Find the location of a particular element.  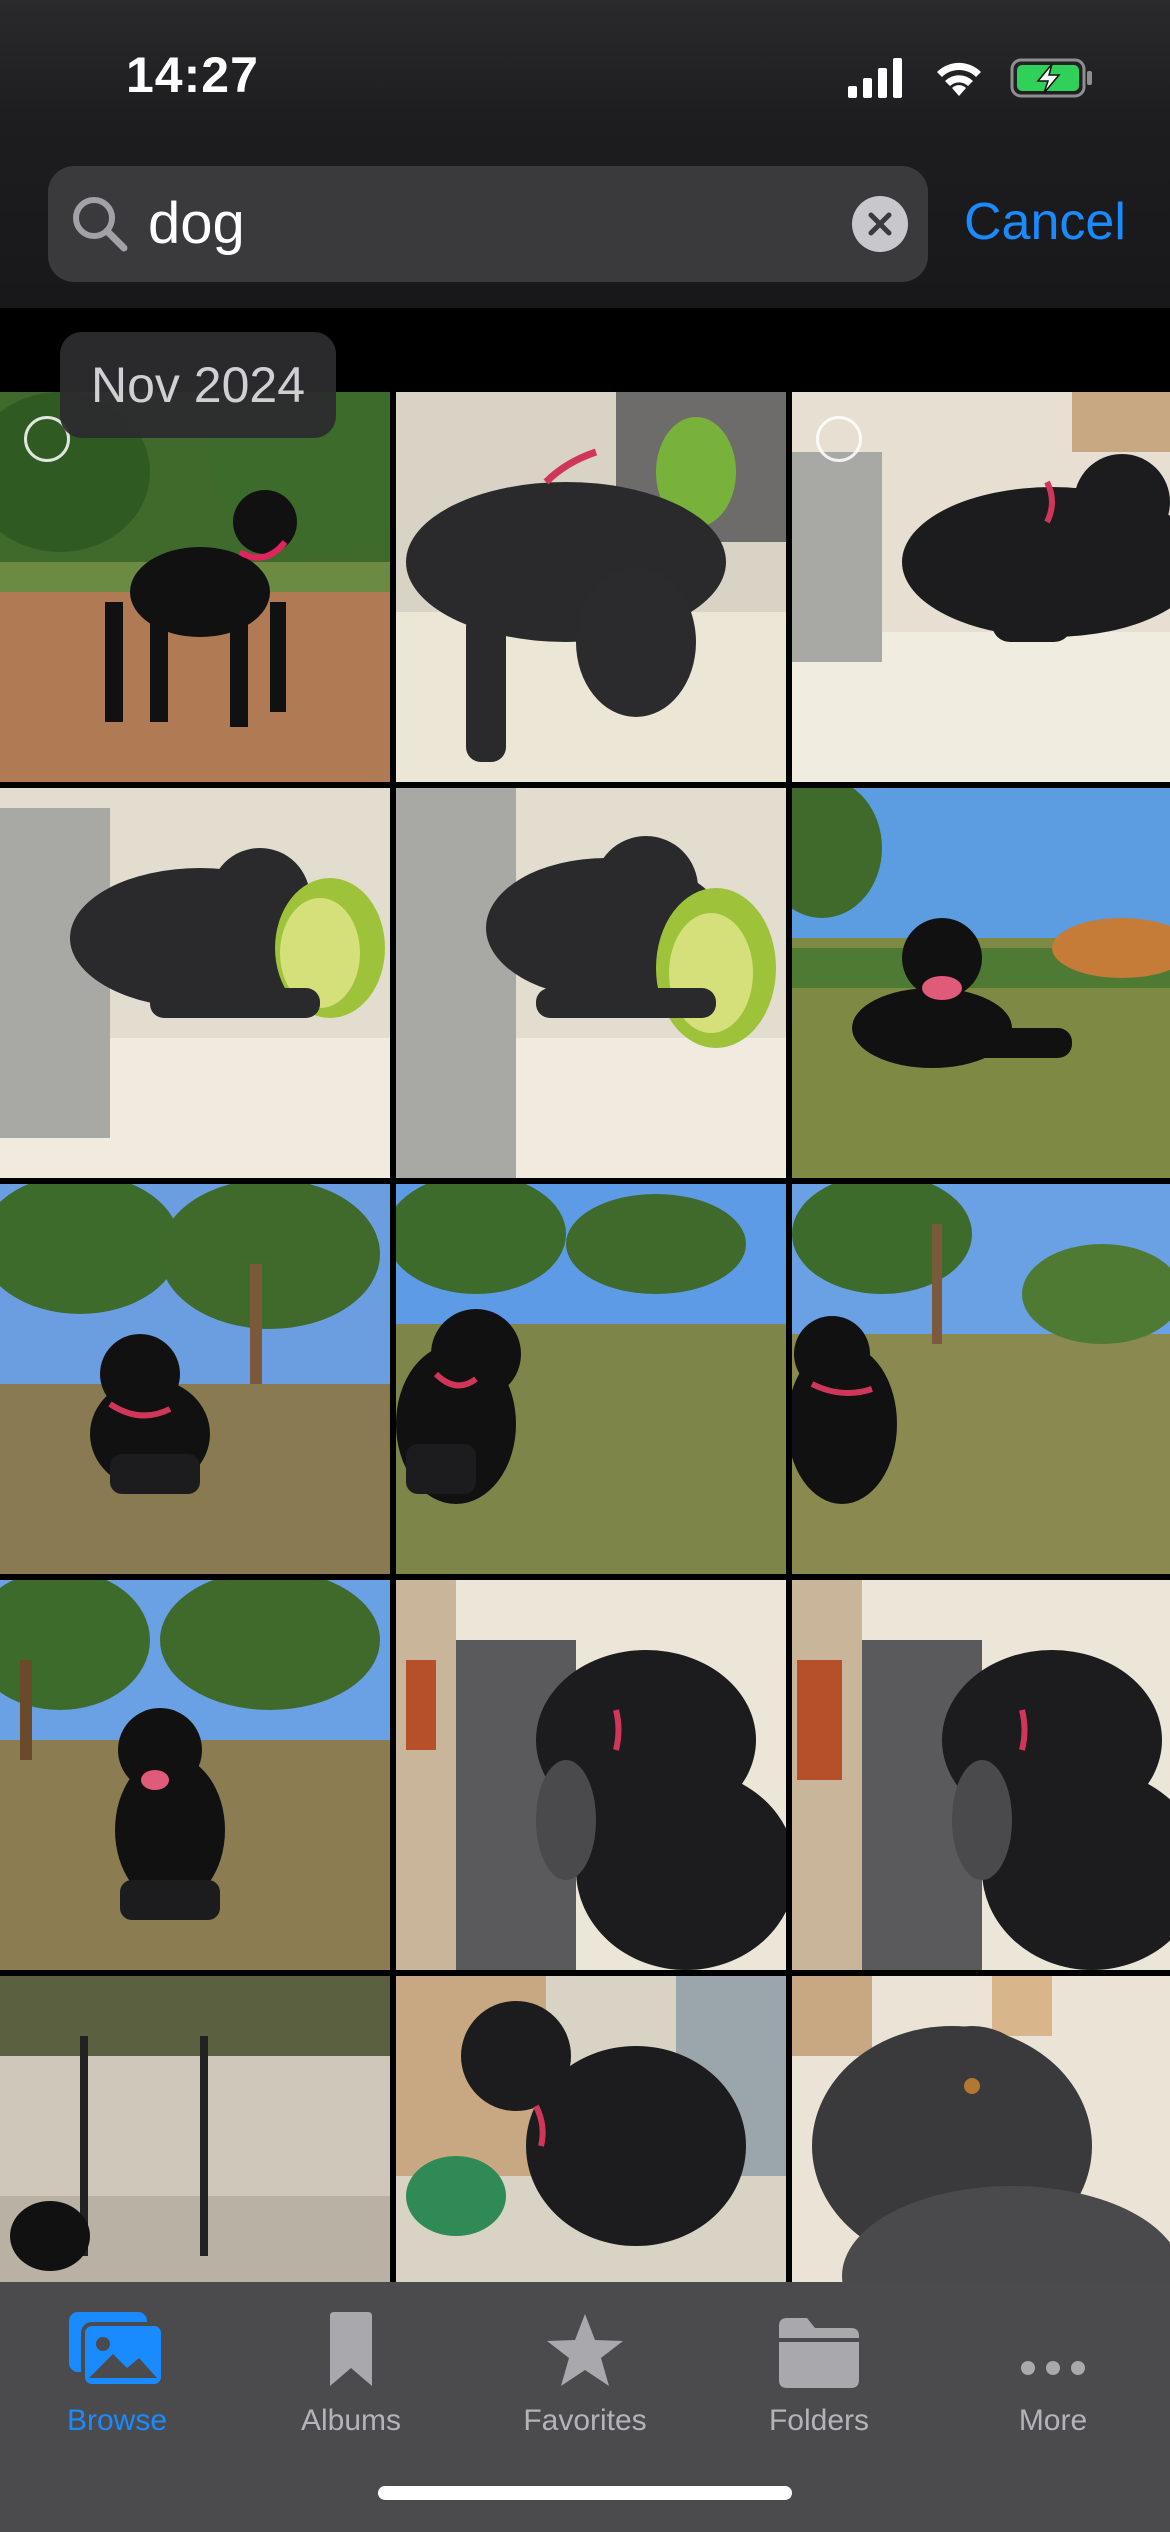

battery-charging-icon is located at coordinates (1051, 78).